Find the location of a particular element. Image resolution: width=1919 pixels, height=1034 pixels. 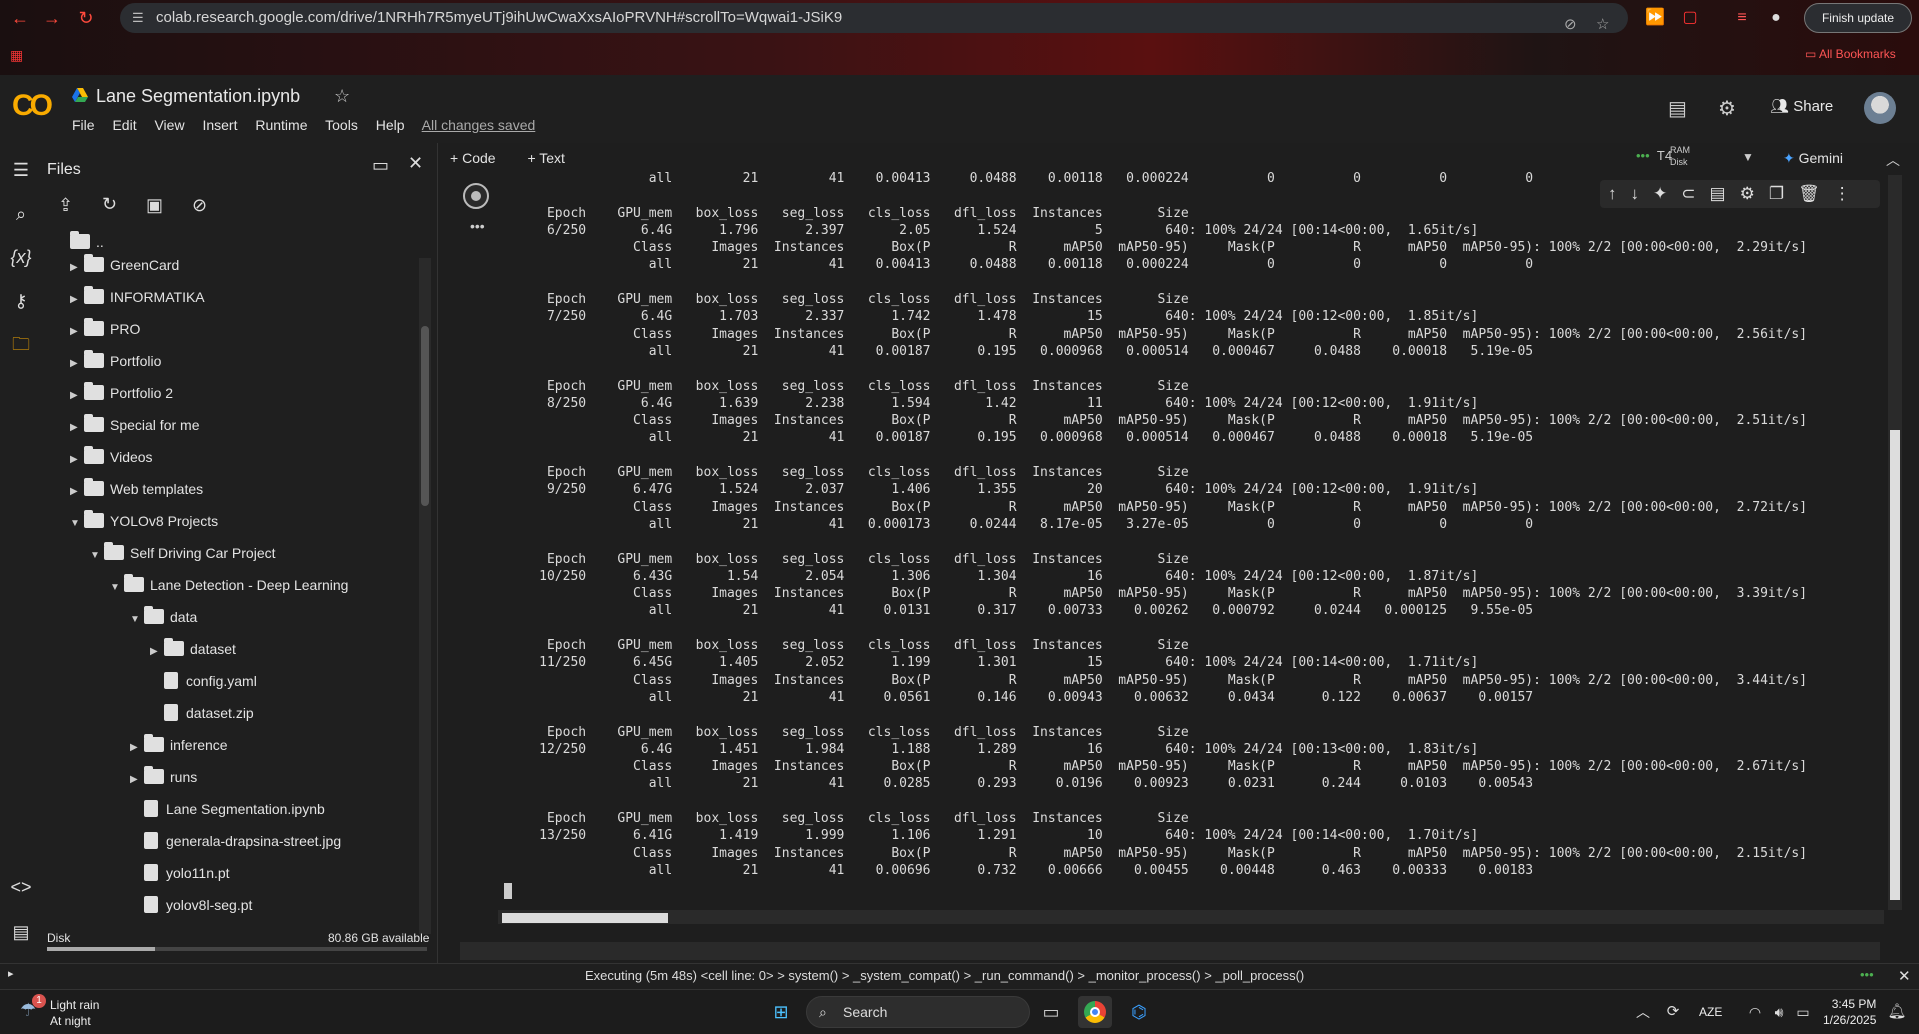

menu-tools: Tools is located at coordinates (341, 125).